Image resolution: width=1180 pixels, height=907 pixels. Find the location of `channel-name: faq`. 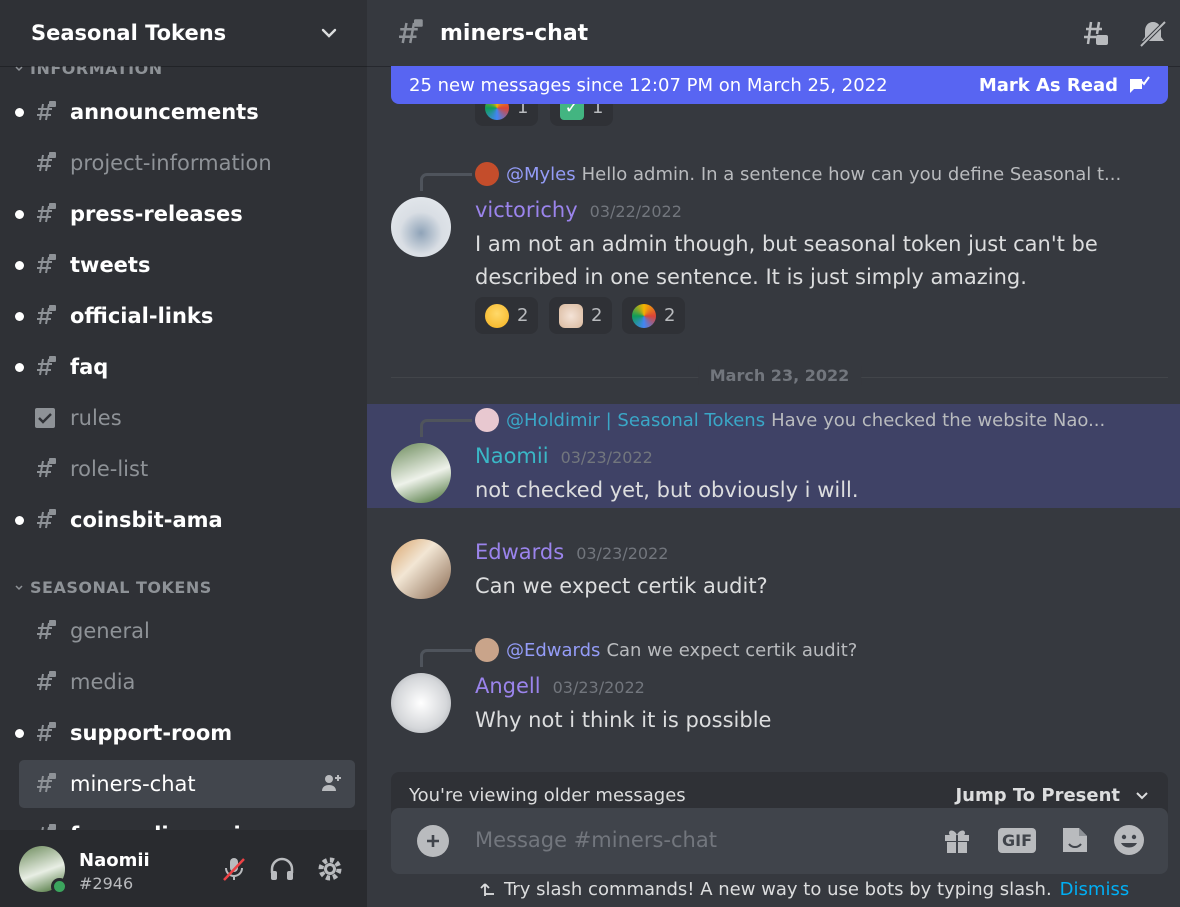

channel-name: faq is located at coordinates (89, 367).